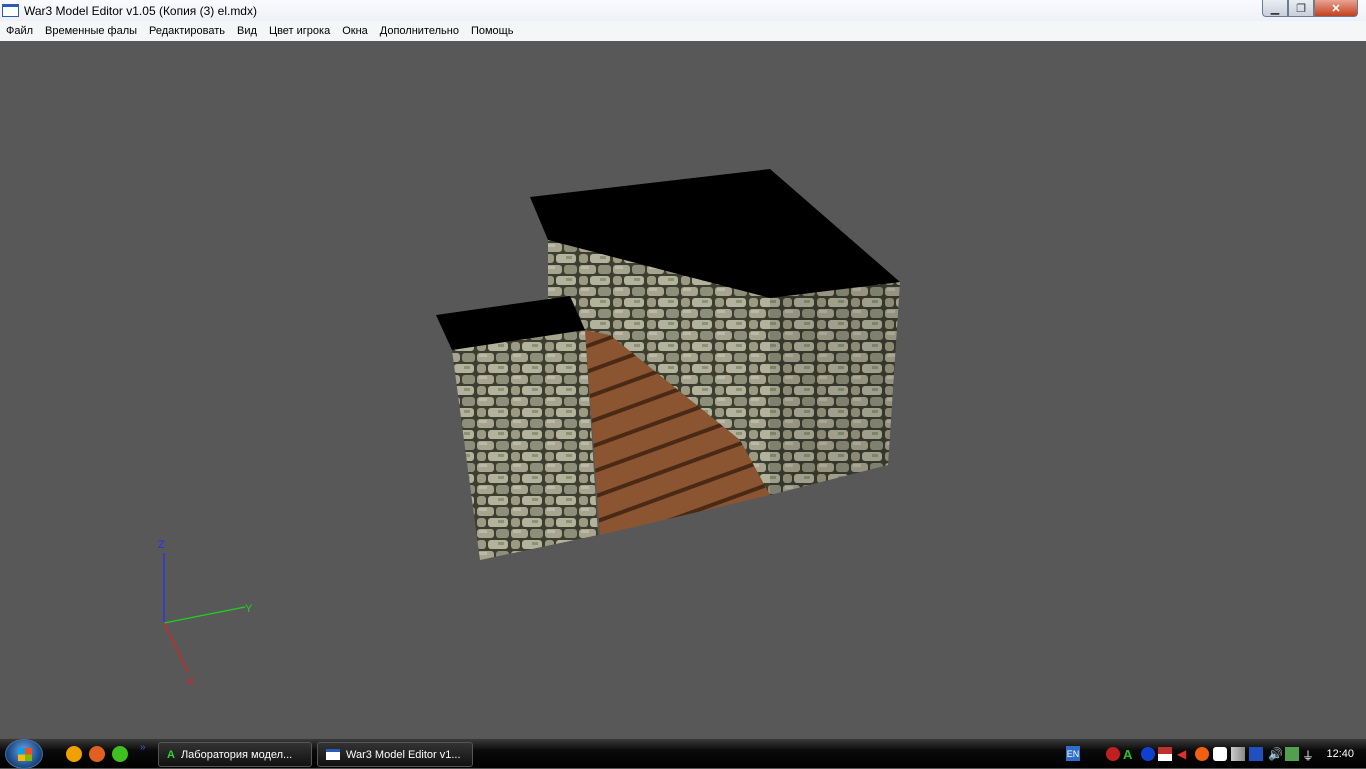 The height and width of the screenshot is (769, 1366). I want to click on network-icon, so click(1292, 754).